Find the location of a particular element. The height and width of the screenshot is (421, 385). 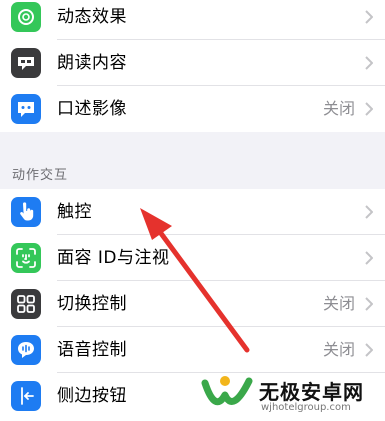

row-label: 切换控制 is located at coordinates (92, 304).